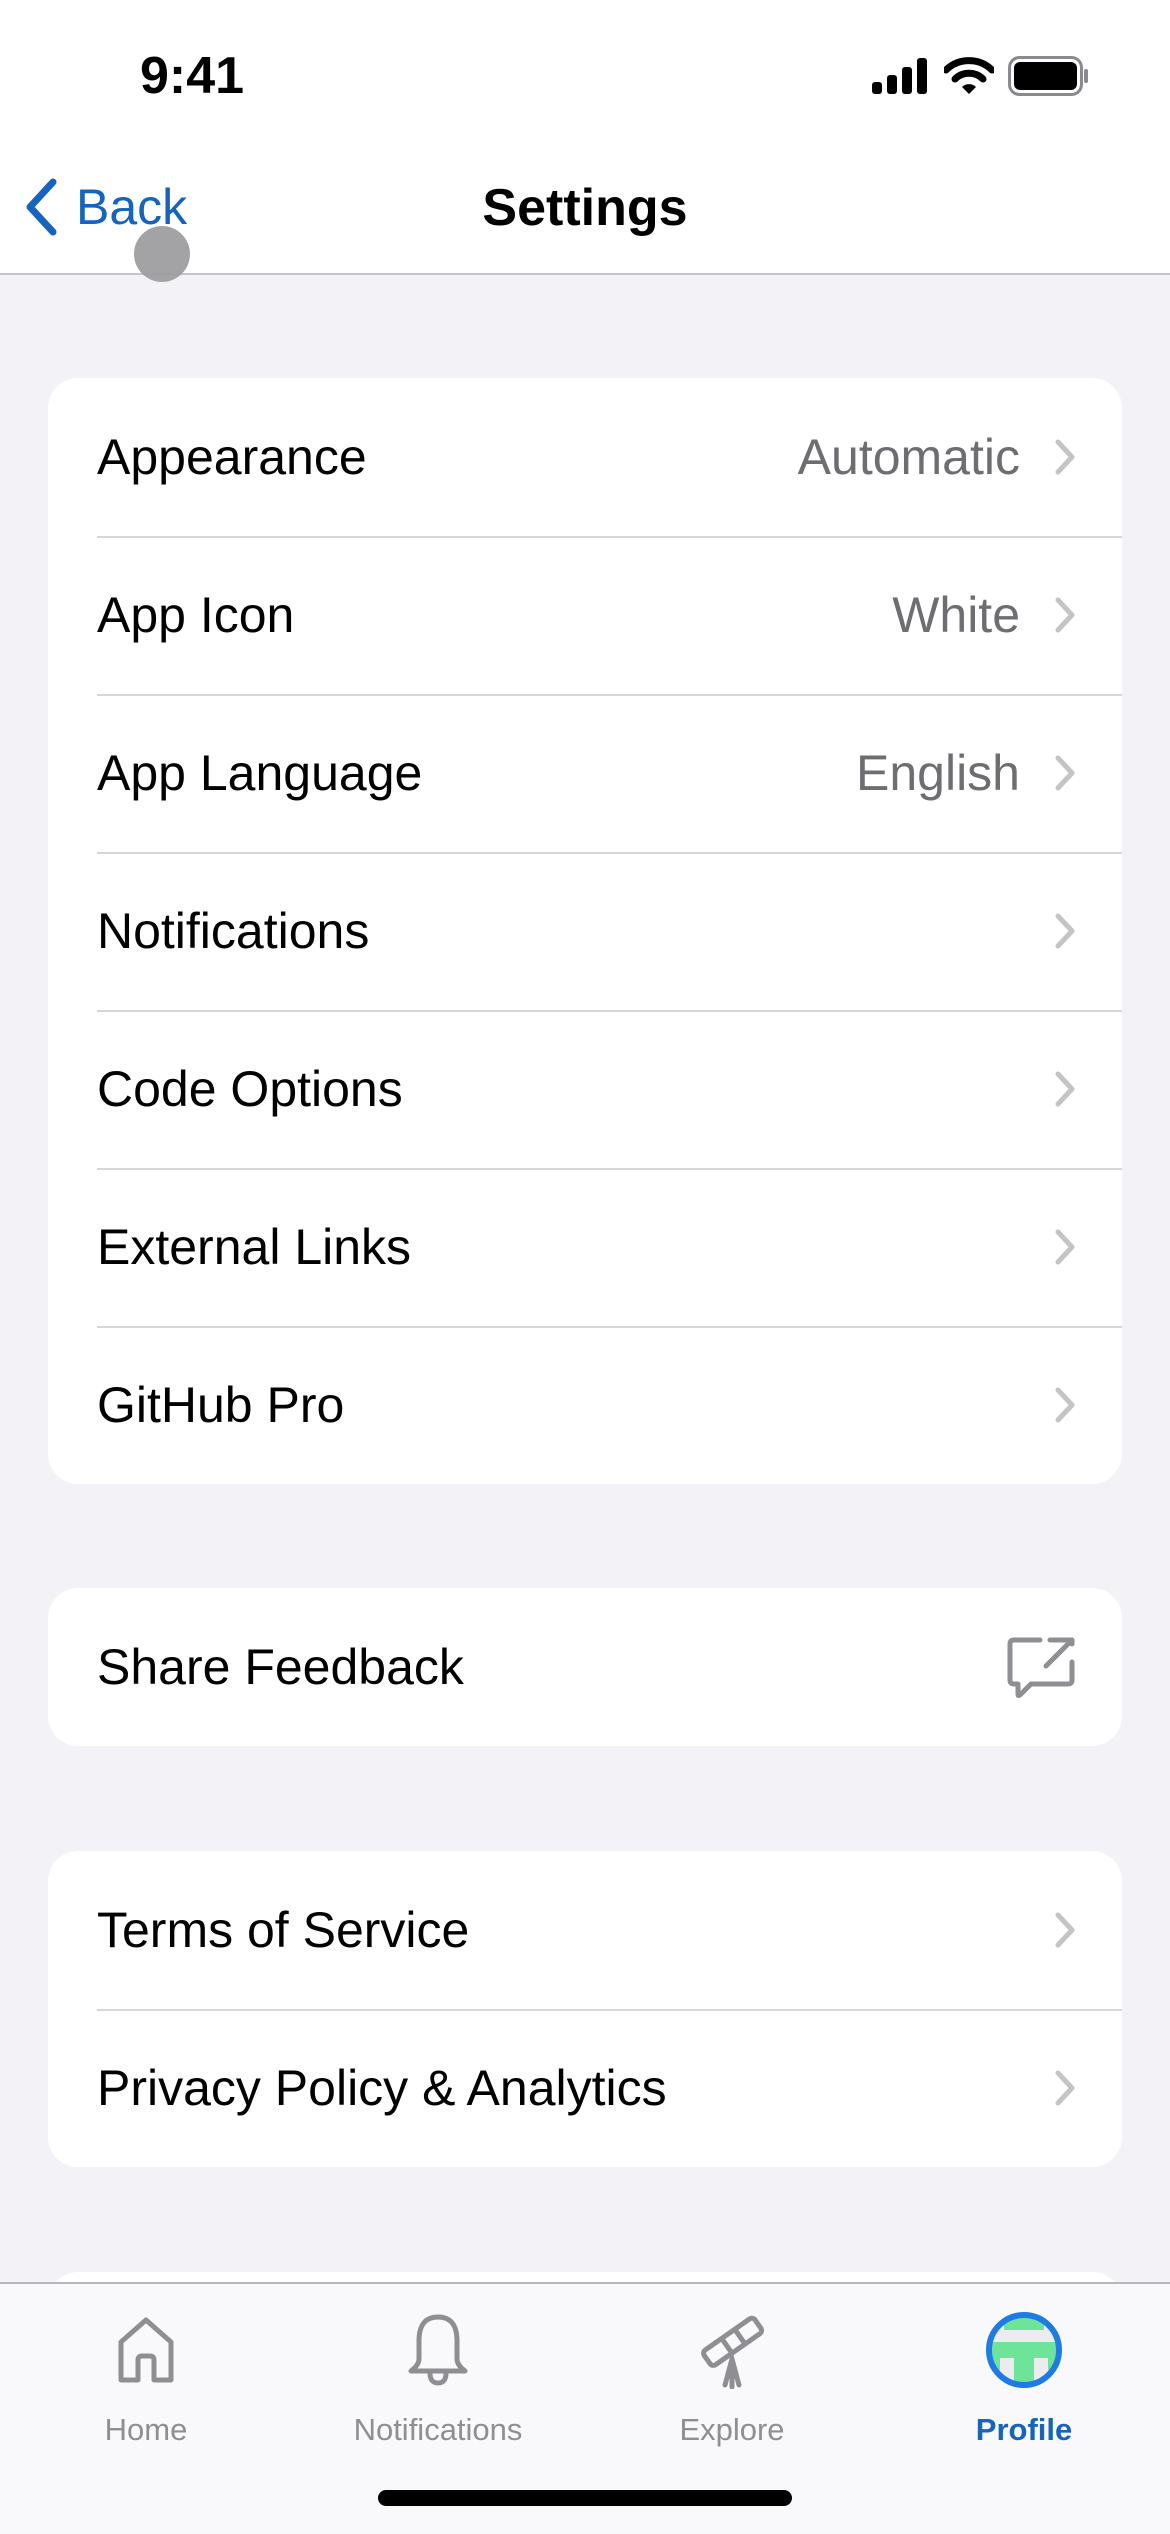 Image resolution: width=1170 pixels, height=2534 pixels. What do you see at coordinates (221, 1405) in the screenshot?
I see `row-label: GitHub Pro` at bounding box center [221, 1405].